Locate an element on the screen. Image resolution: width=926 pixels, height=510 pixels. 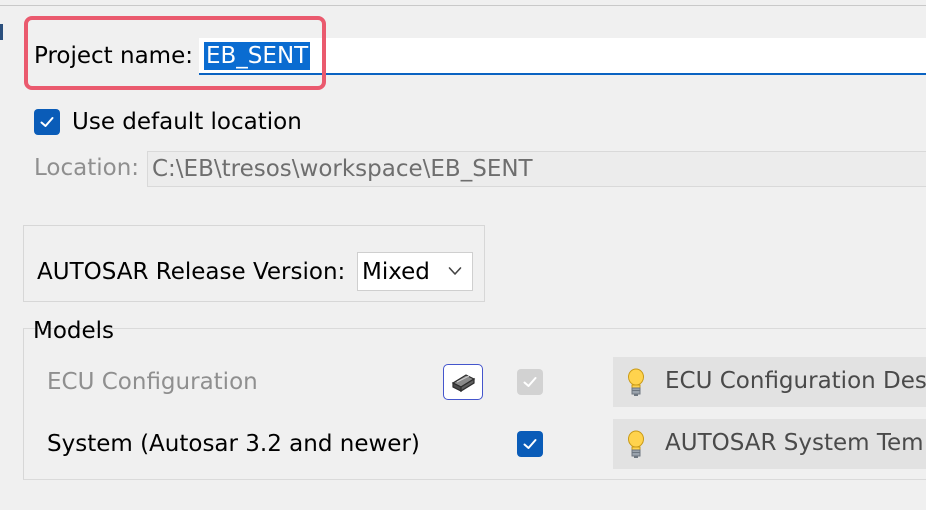
ecu-configuration-description-text: ECU Configuration Des is located at coordinates (795, 381).